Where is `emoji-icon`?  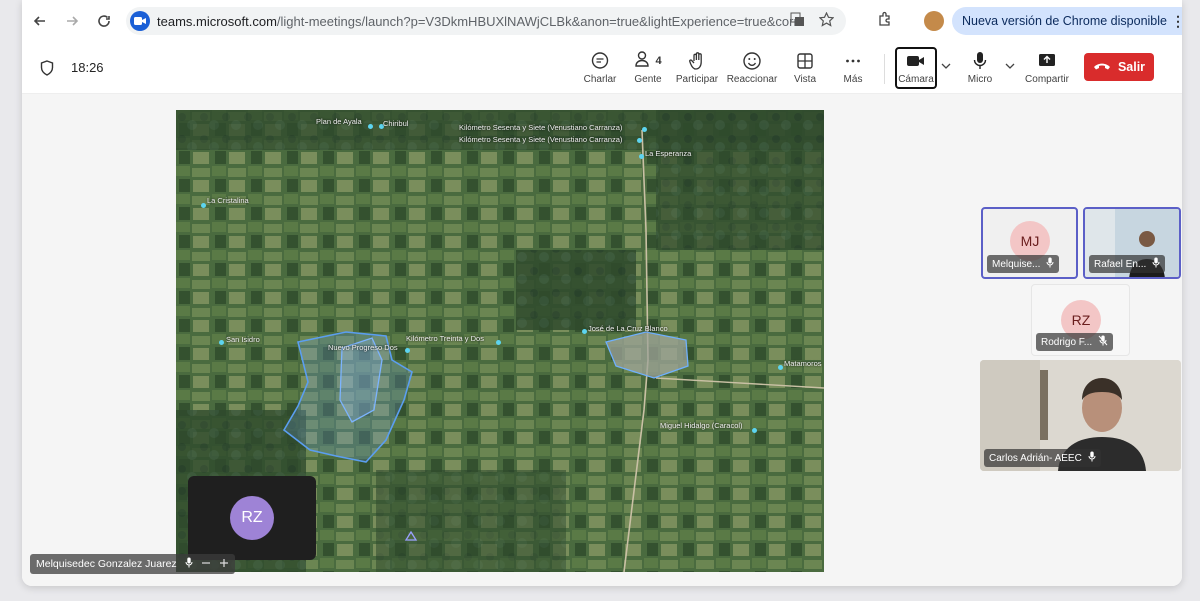
emoji-icon is located at coordinates (752, 61).